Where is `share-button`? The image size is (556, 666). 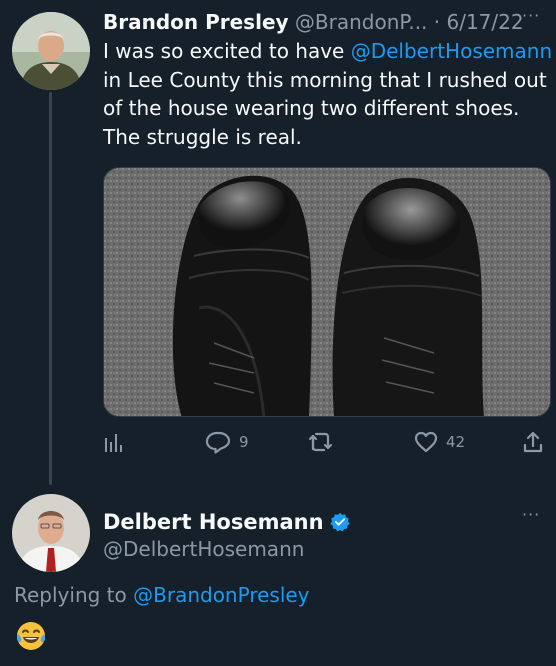 share-button is located at coordinates (533, 442).